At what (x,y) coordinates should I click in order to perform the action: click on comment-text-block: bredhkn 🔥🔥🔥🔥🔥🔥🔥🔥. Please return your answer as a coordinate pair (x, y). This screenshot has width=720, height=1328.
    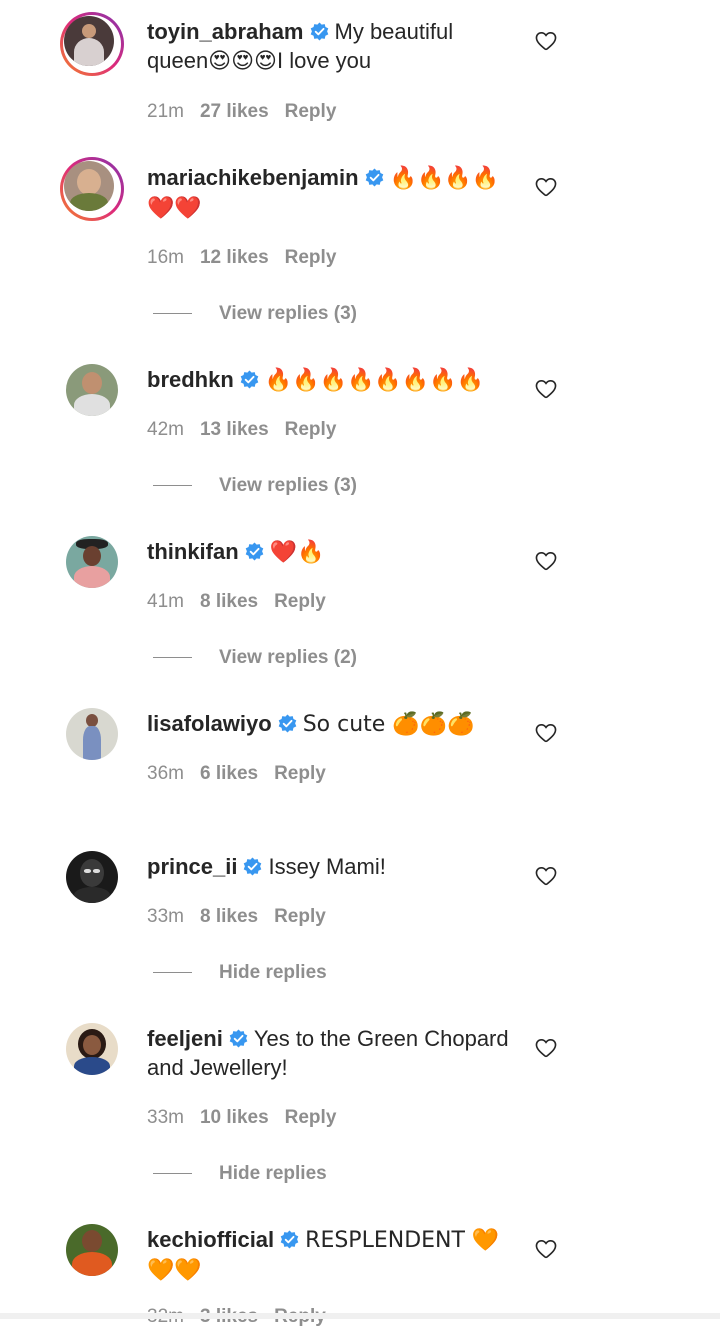
    Looking at the image, I should click on (332, 380).